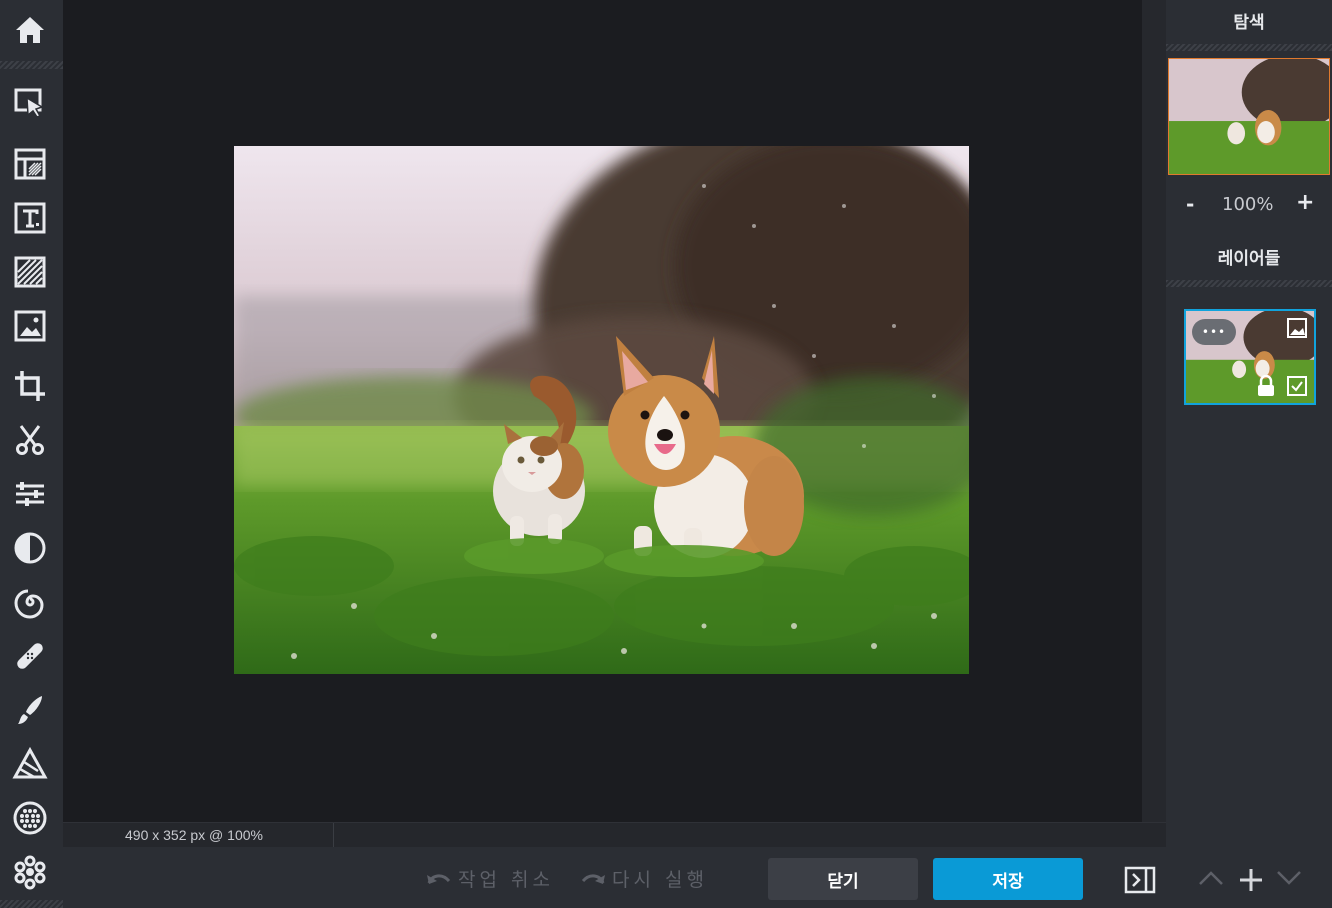  What do you see at coordinates (506, 880) in the screenshot?
I see `undo-label: 작업 취소` at bounding box center [506, 880].